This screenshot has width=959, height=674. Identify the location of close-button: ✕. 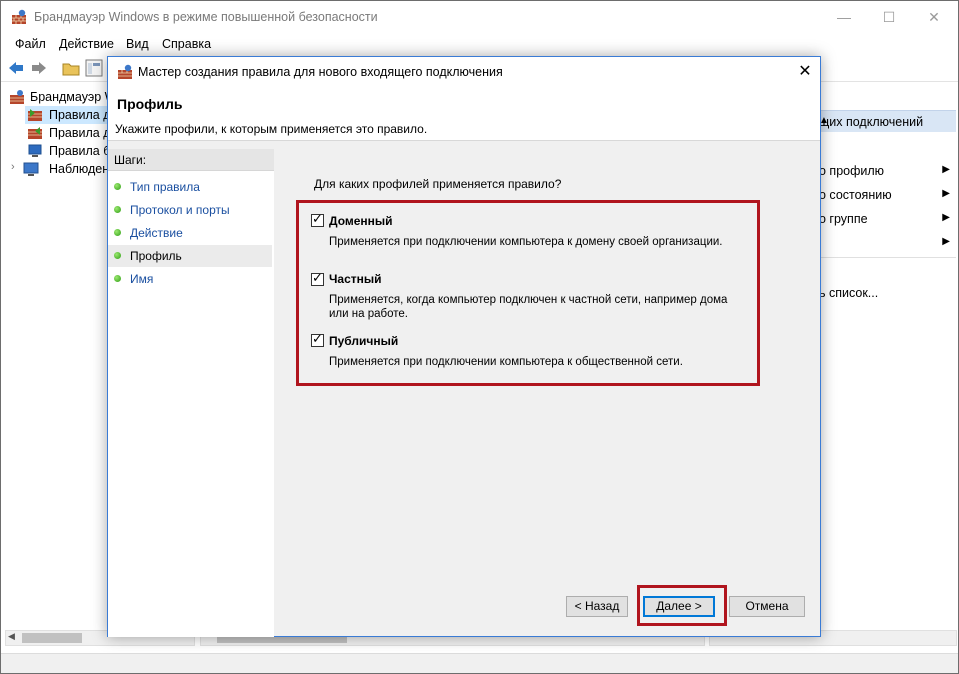
(934, 17).